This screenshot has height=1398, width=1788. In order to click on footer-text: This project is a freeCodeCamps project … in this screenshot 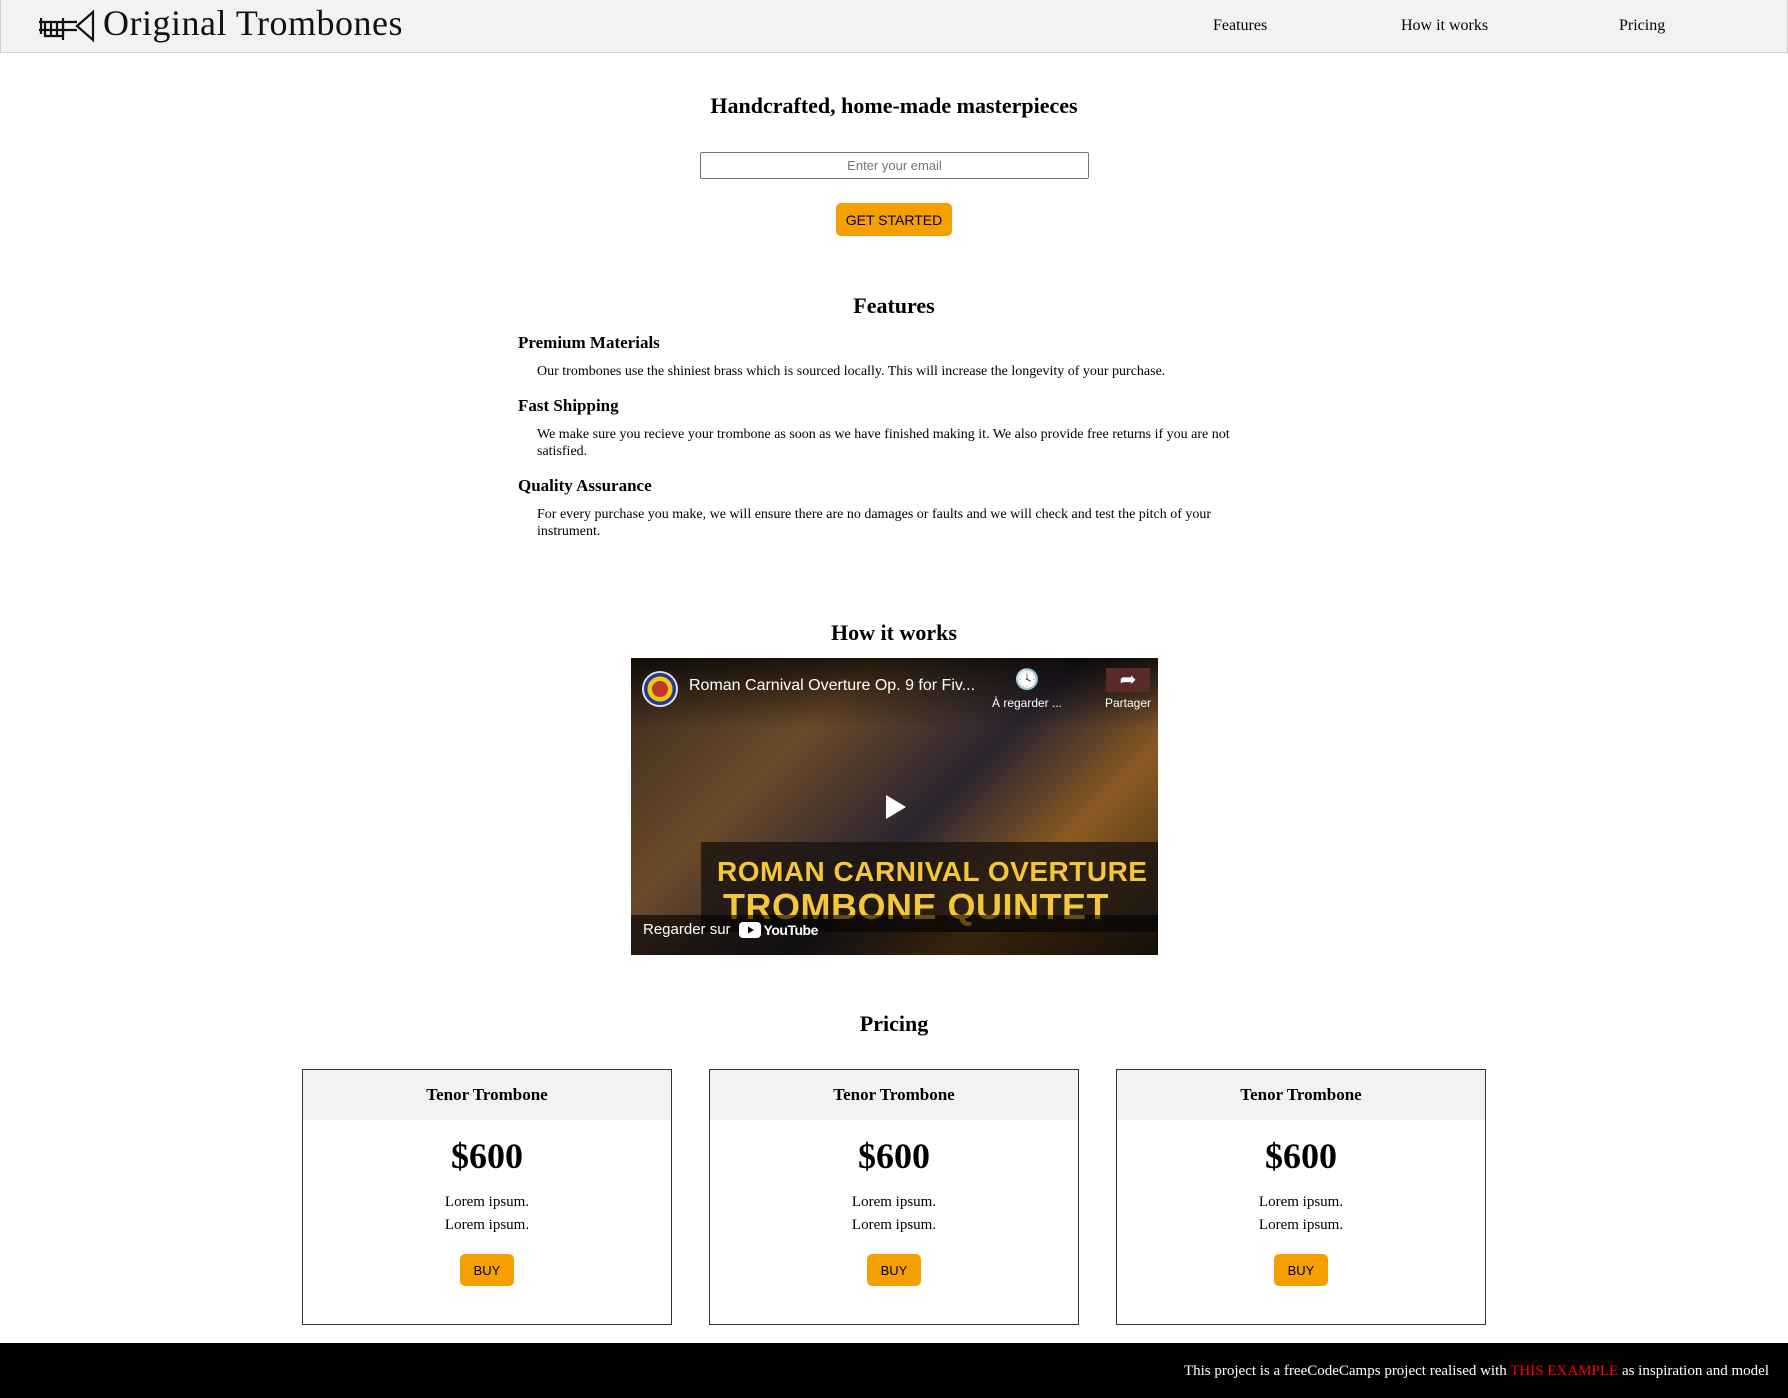, I will do `click(1476, 1371)`.